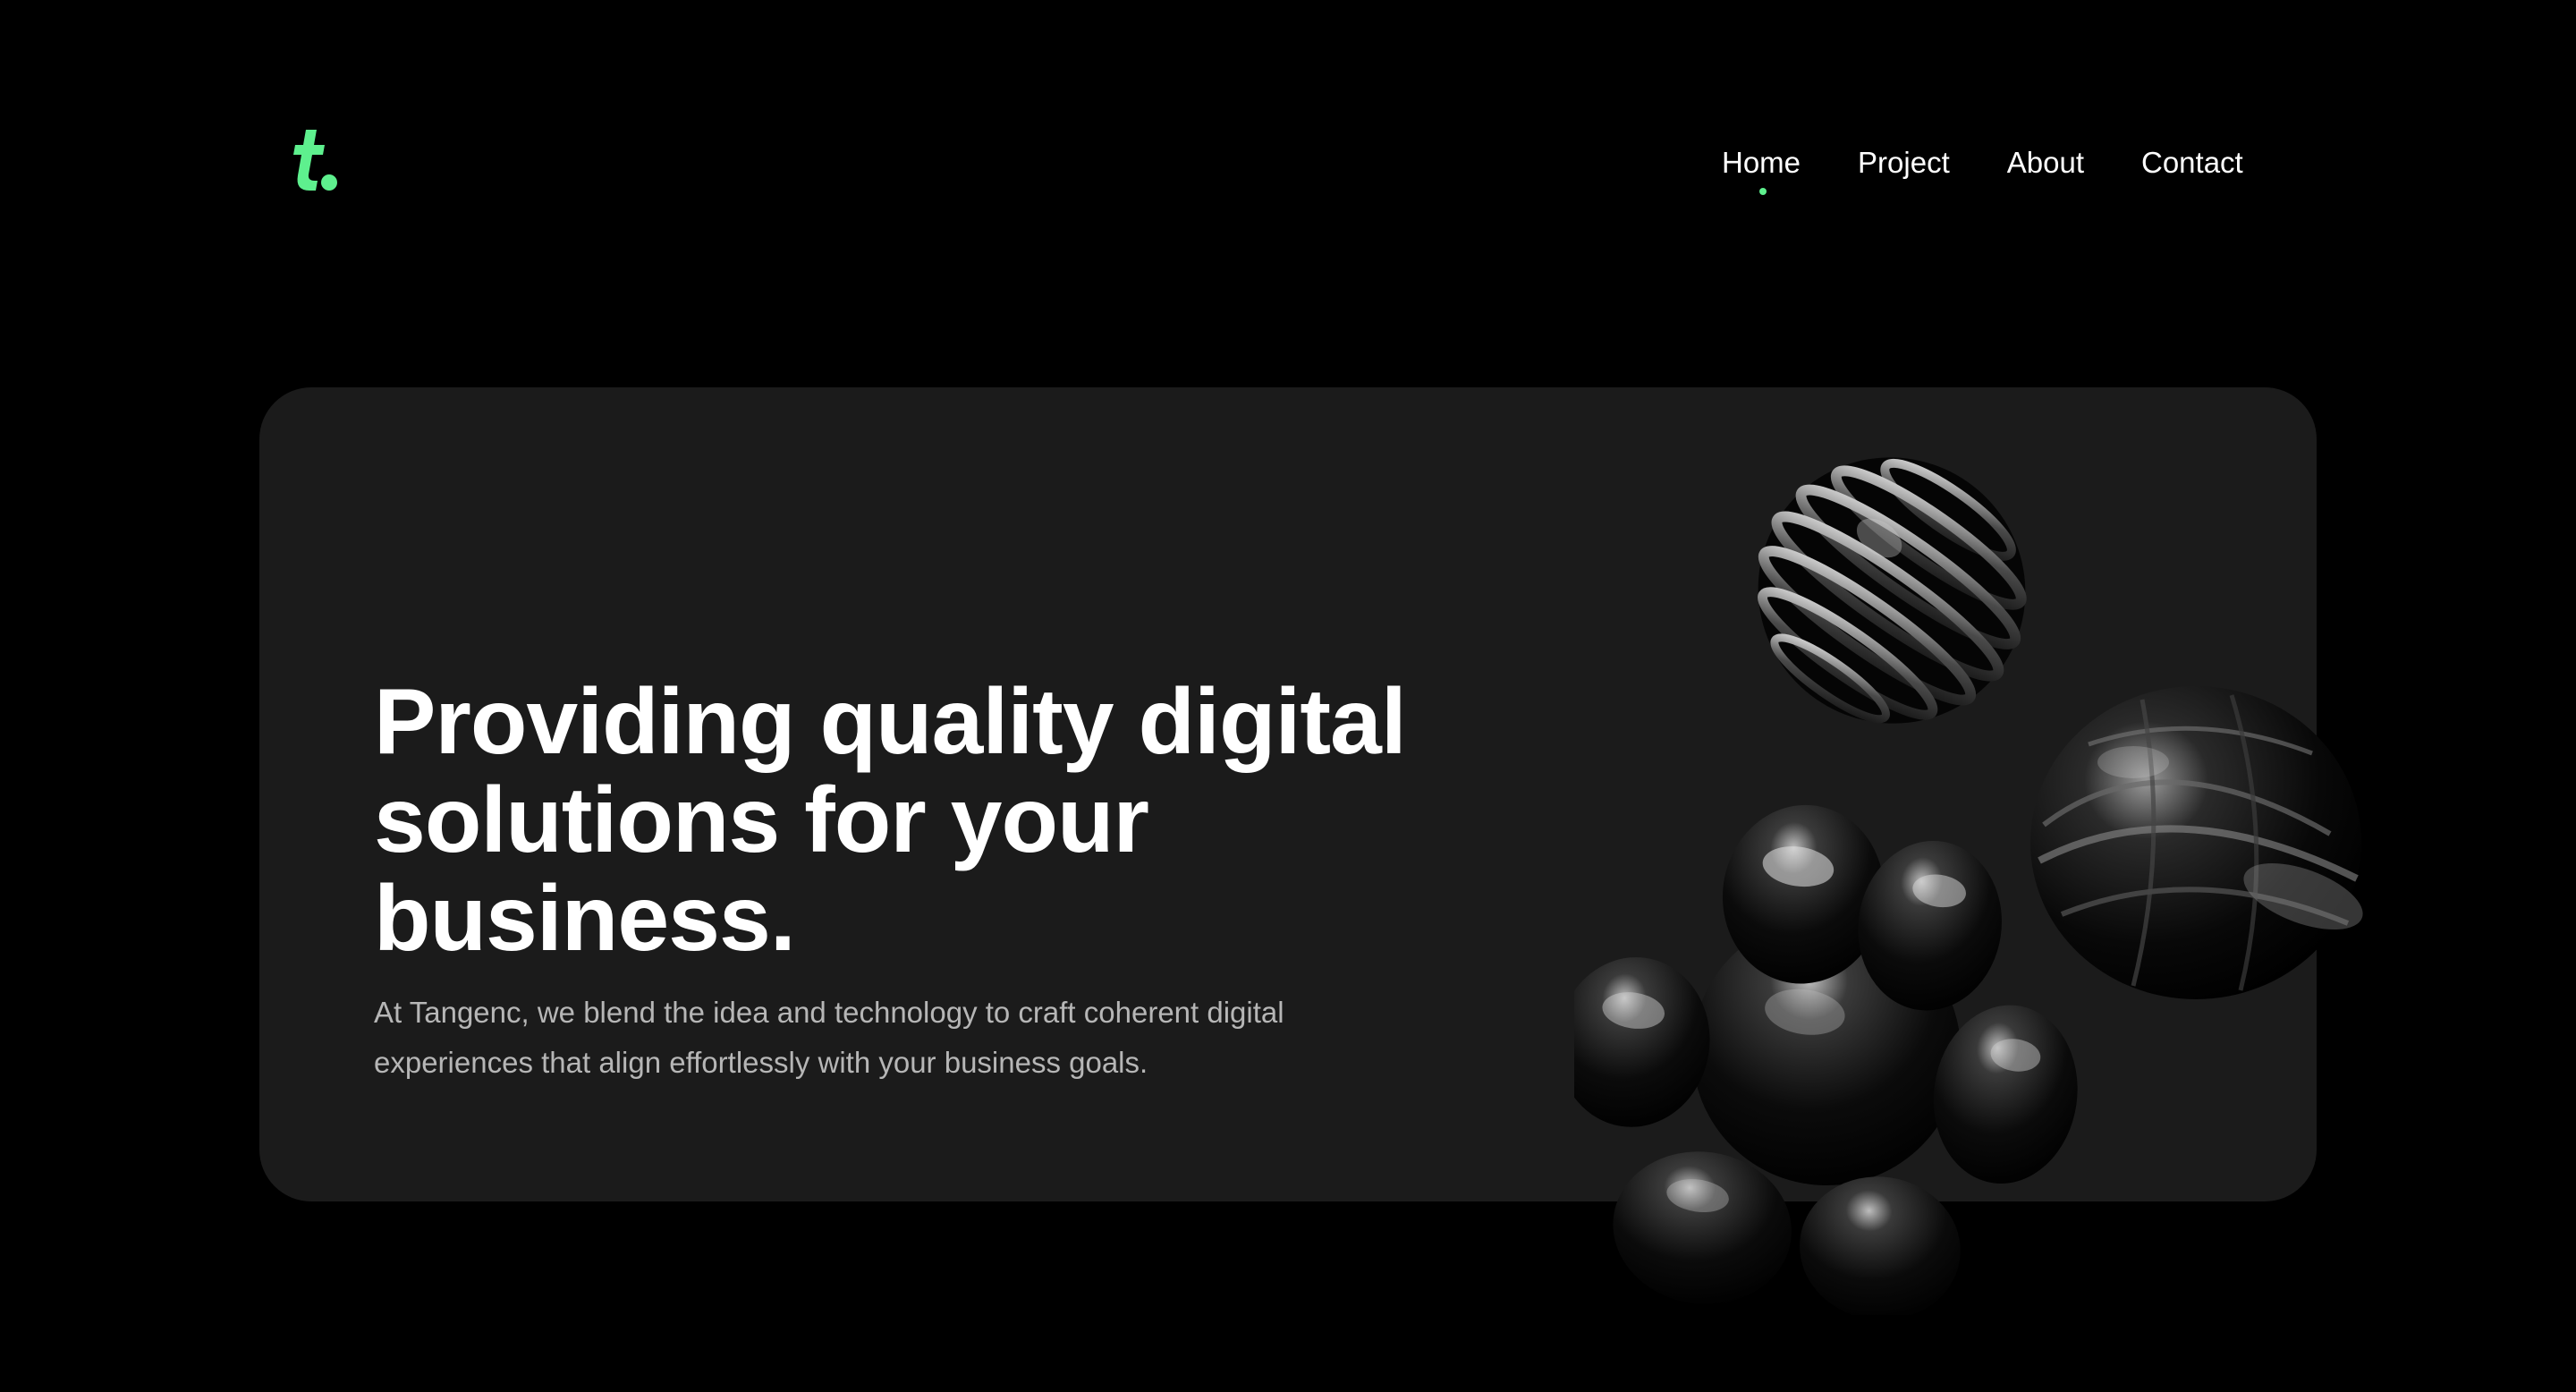 The image size is (2576, 1392). I want to click on logo-mark-icon, so click(315, 160).